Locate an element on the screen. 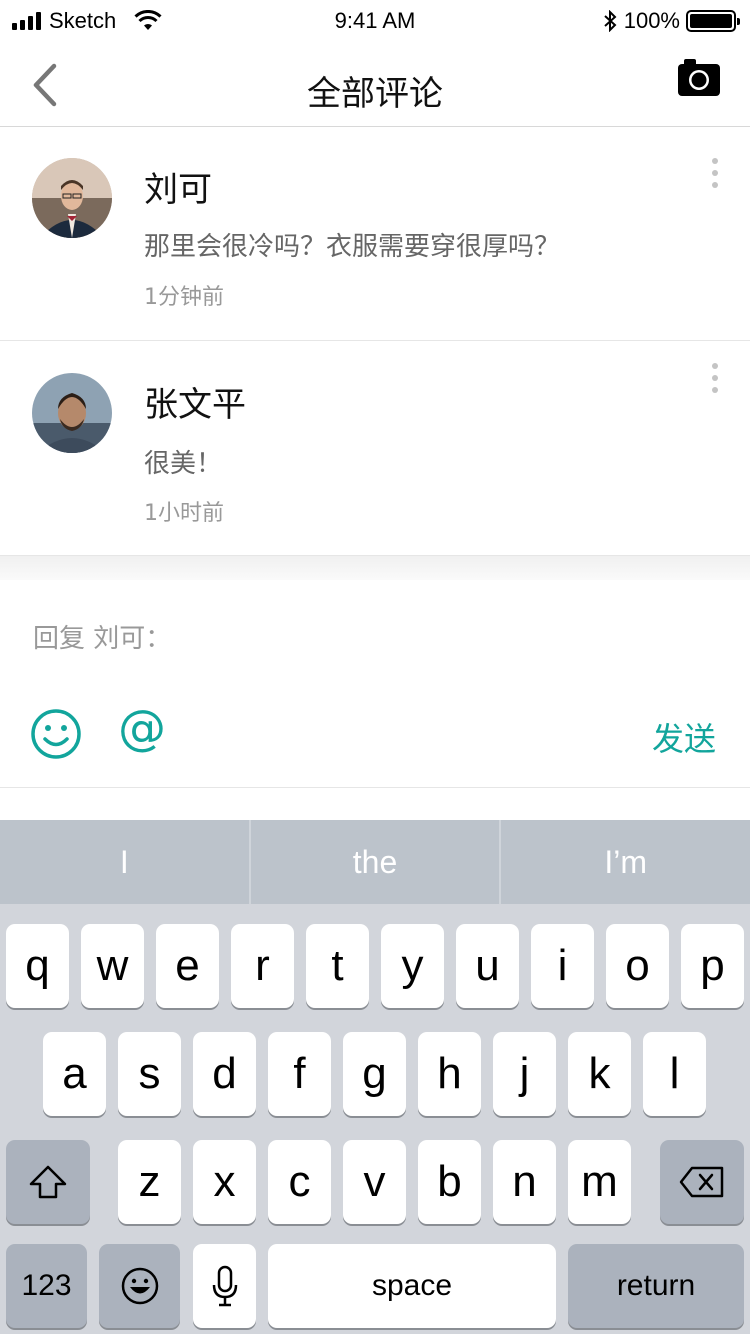  reply-input: 回复 刘可： is located at coordinates (102, 636).